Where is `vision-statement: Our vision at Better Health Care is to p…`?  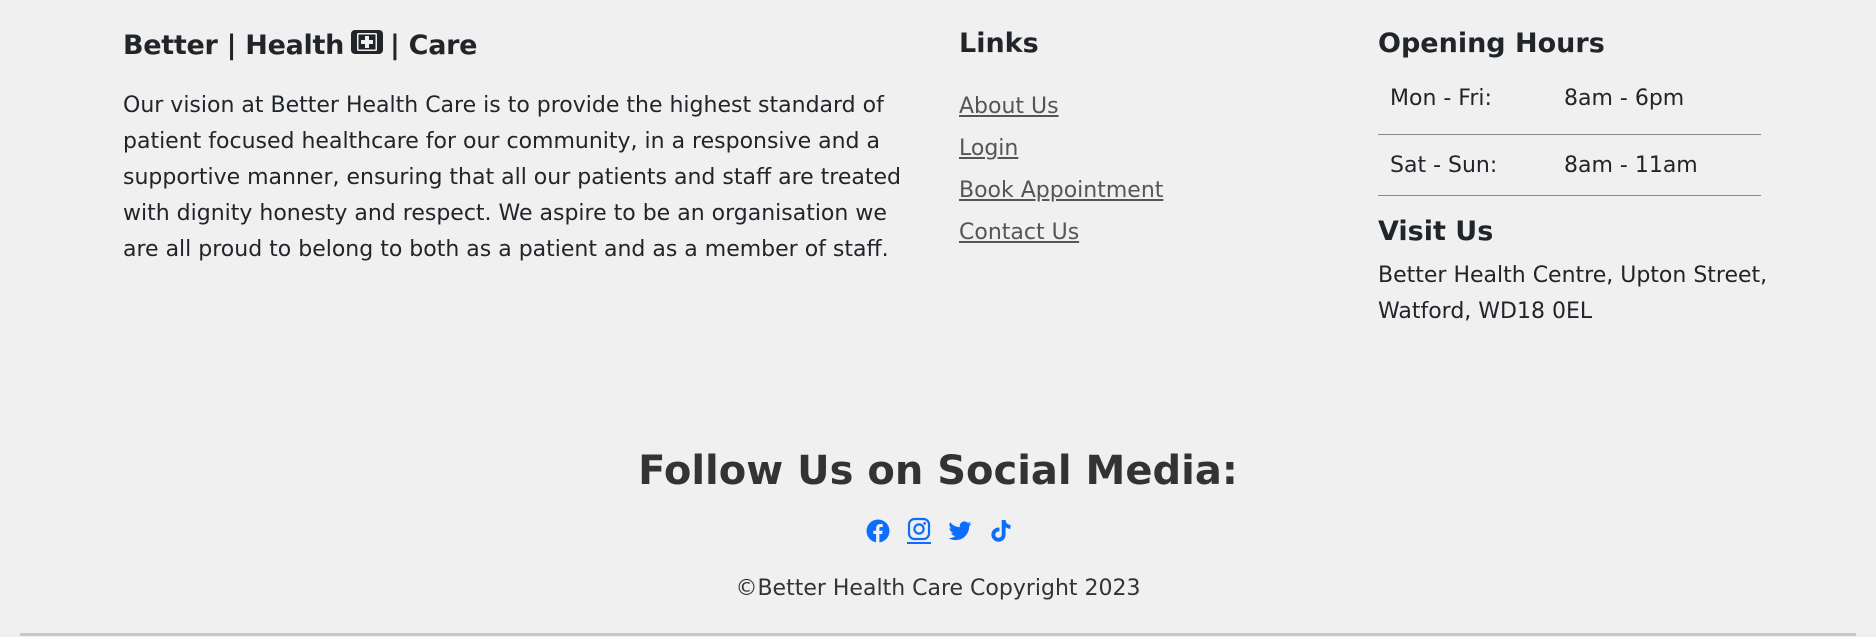 vision-statement: Our vision at Better Health Care is to p… is located at coordinates (512, 177).